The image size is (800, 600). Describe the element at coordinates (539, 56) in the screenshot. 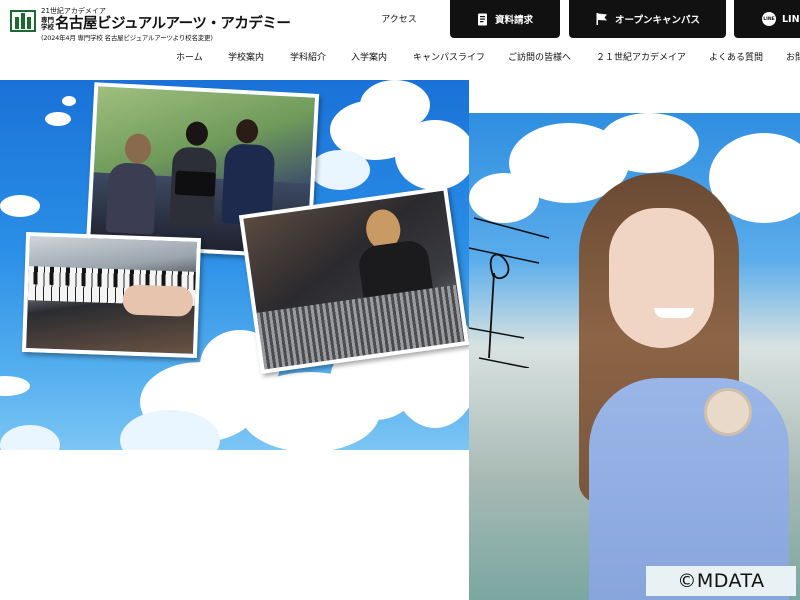

I see `nav-visitors: ご訪問の皆様へ` at that location.